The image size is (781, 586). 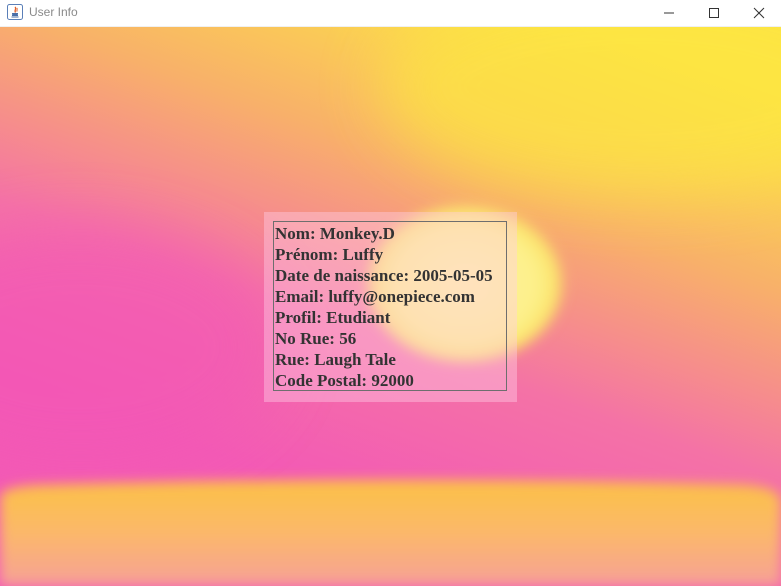 What do you see at coordinates (335, 233) in the screenshot?
I see `nom-label: Nom: Monkey.D` at bounding box center [335, 233].